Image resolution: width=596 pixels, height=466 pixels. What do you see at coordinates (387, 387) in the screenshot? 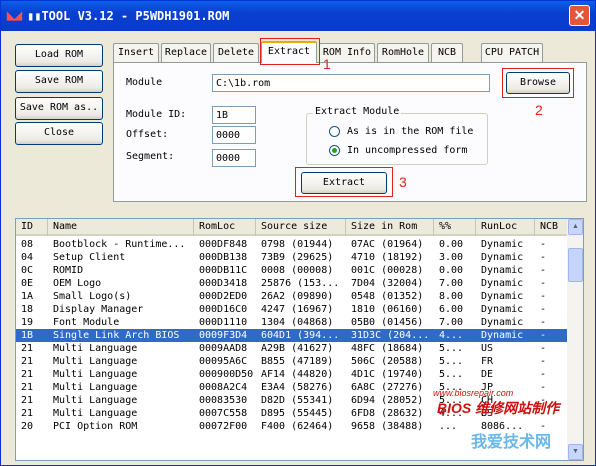
I see `cell-size-in-rom: 6A8C (27276)` at bounding box center [387, 387].